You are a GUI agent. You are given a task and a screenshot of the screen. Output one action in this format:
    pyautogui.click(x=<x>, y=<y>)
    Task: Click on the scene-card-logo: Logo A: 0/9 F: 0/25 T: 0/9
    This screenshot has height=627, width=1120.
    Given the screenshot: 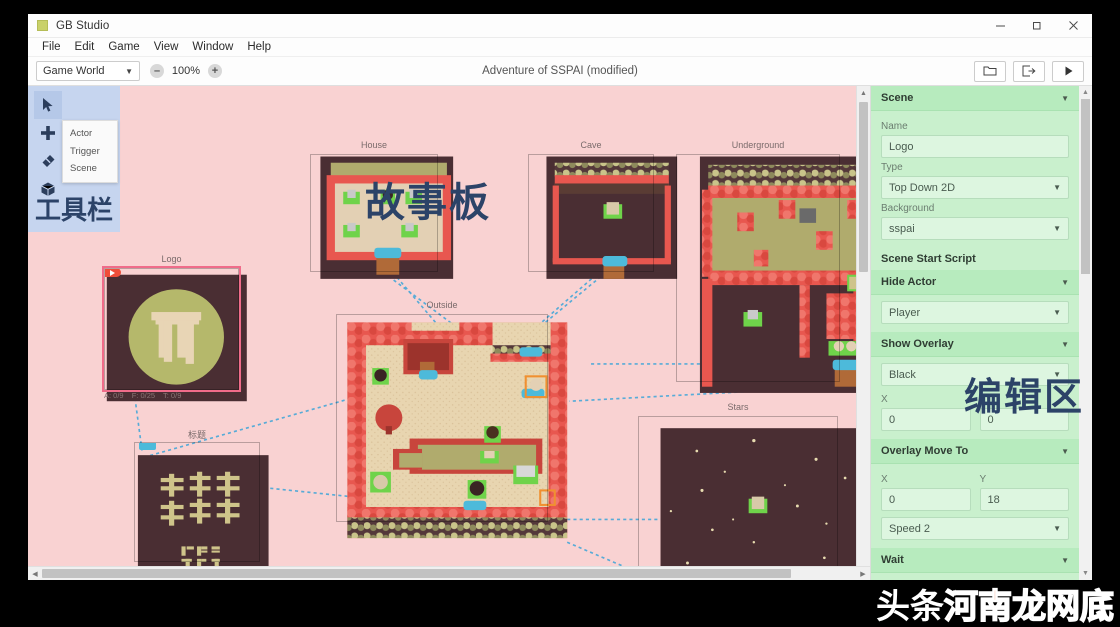 What is the action you would take?
    pyautogui.click(x=171, y=327)
    